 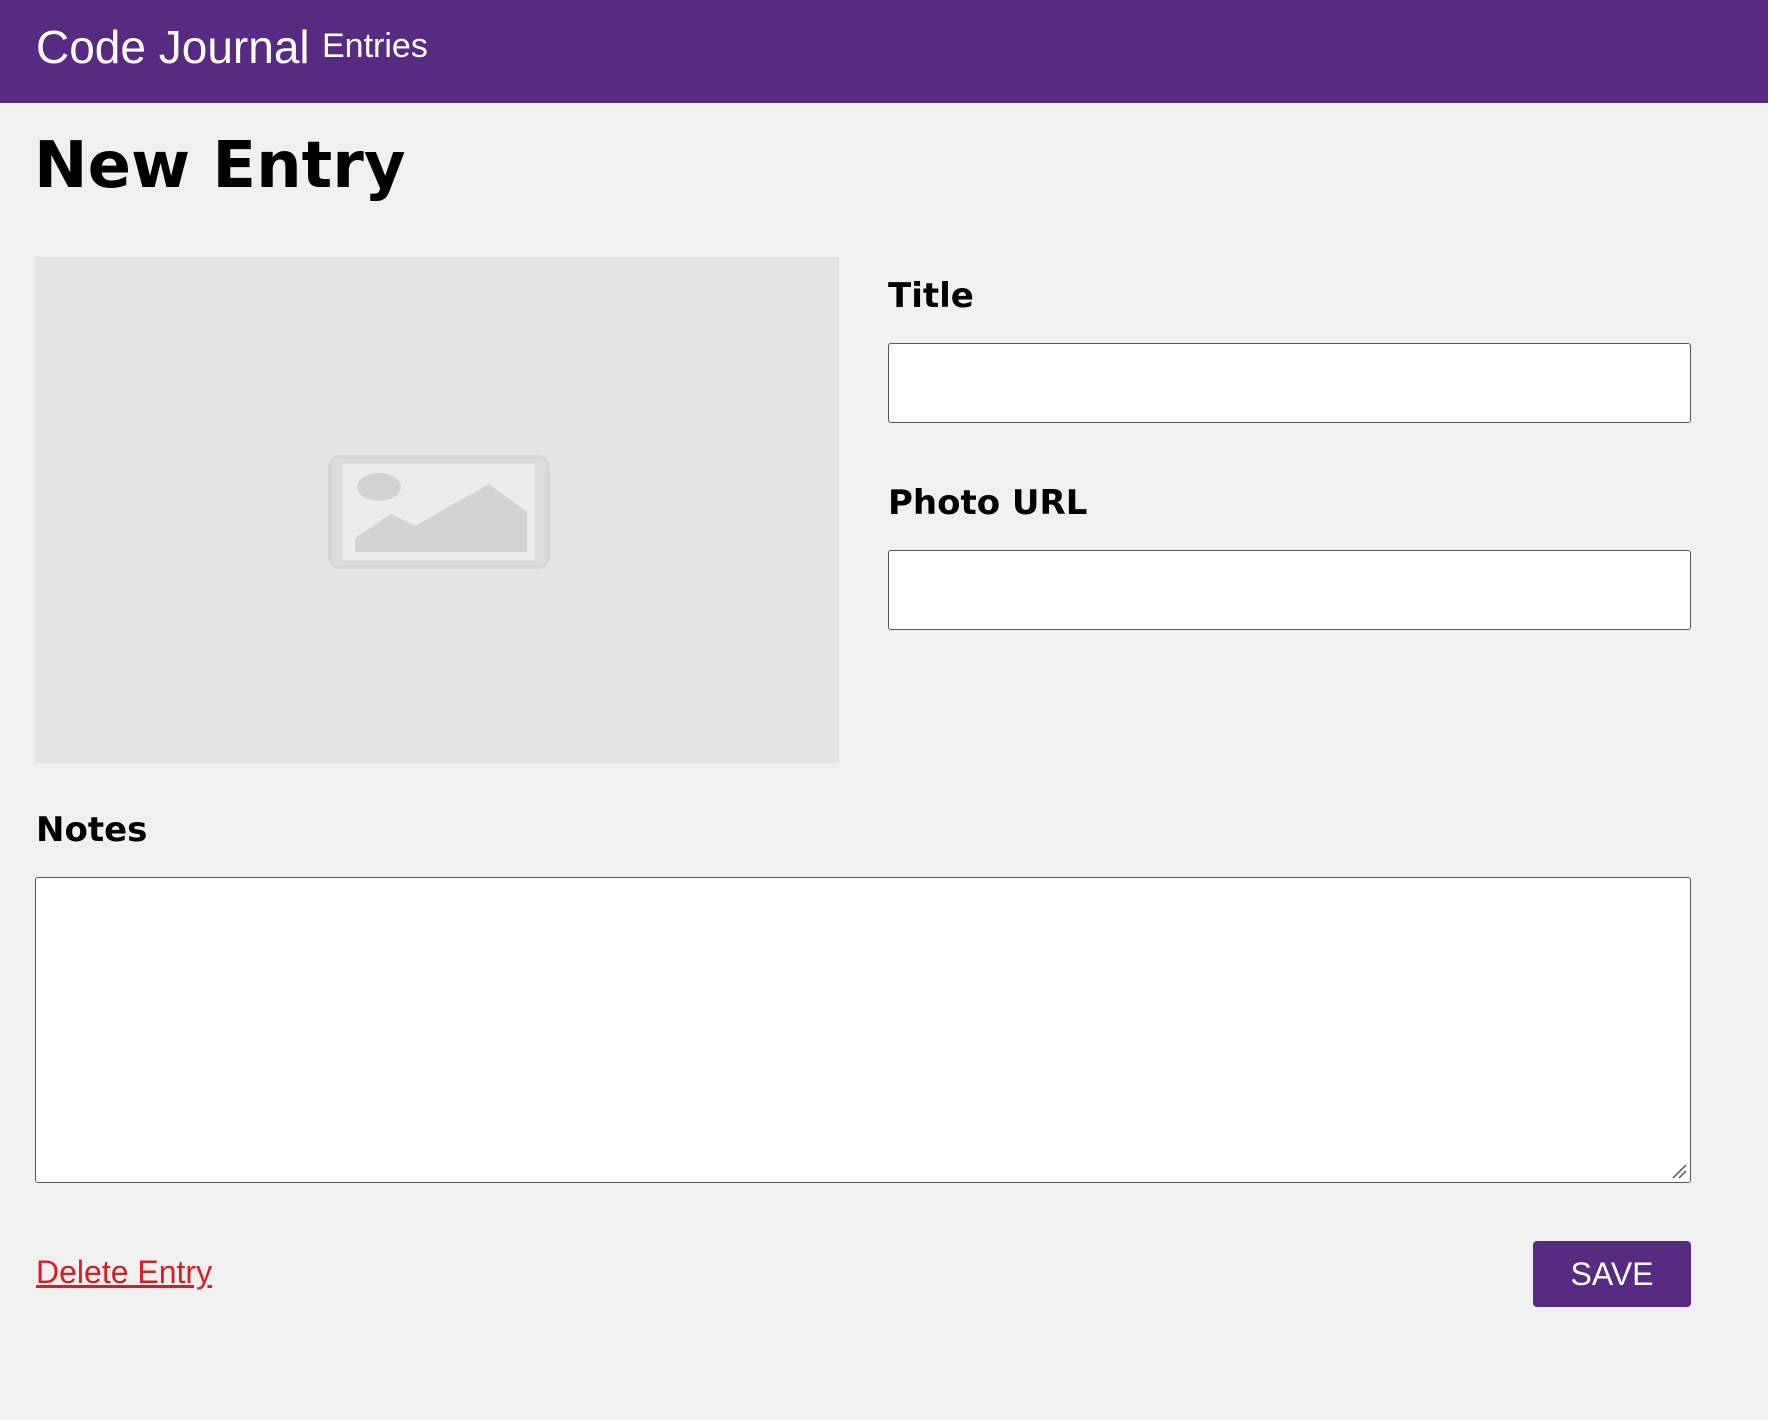 What do you see at coordinates (173, 47) in the screenshot?
I see `brand-logo: Code Journal` at bounding box center [173, 47].